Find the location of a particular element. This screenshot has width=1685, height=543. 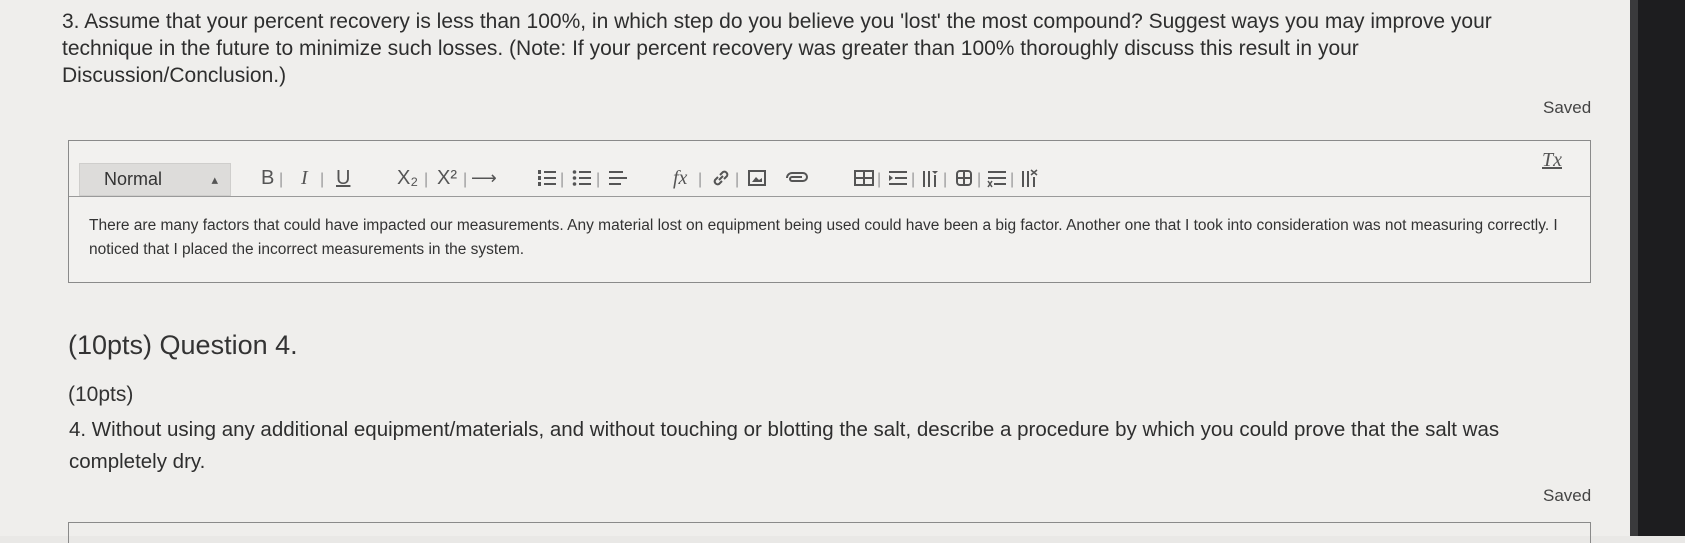

formula-button: fx is located at coordinates (680, 178).